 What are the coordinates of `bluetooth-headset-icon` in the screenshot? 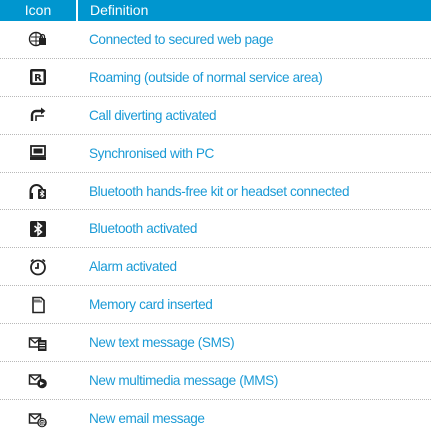 It's located at (38, 191).